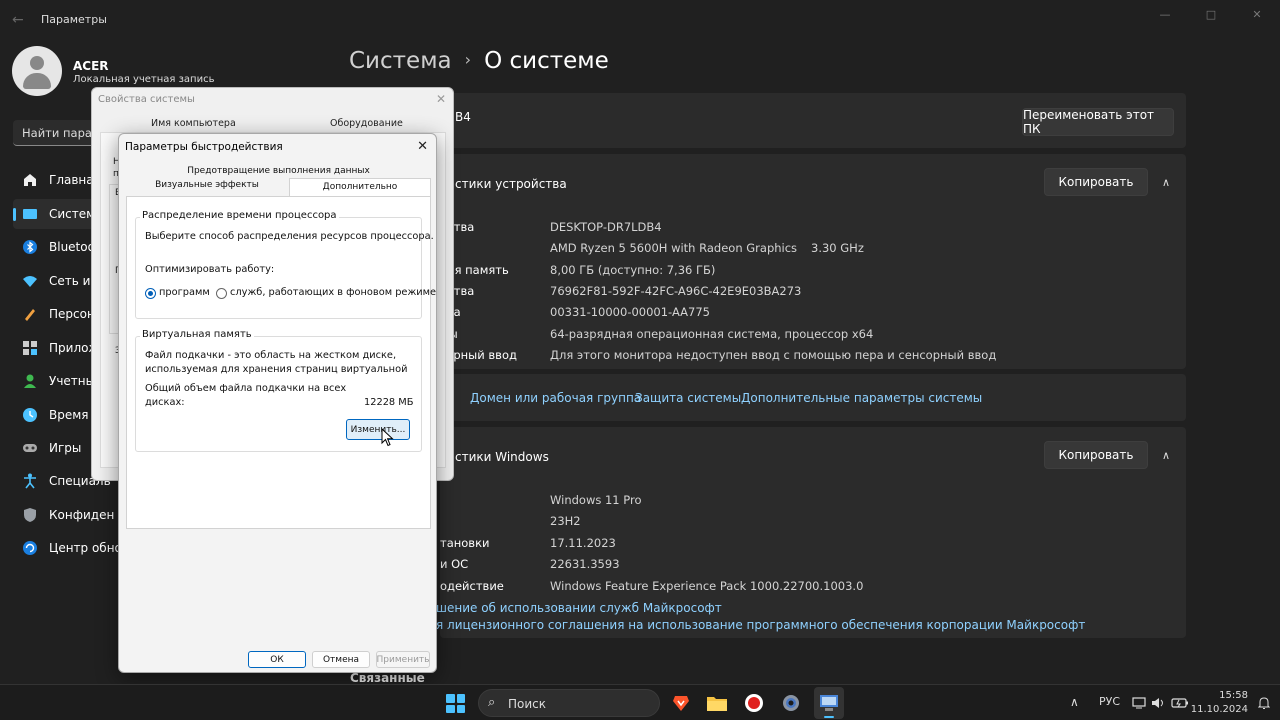 The width and height of the screenshot is (1280, 720). What do you see at coordinates (791, 703) in the screenshot?
I see `settings-gear-icon` at bounding box center [791, 703].